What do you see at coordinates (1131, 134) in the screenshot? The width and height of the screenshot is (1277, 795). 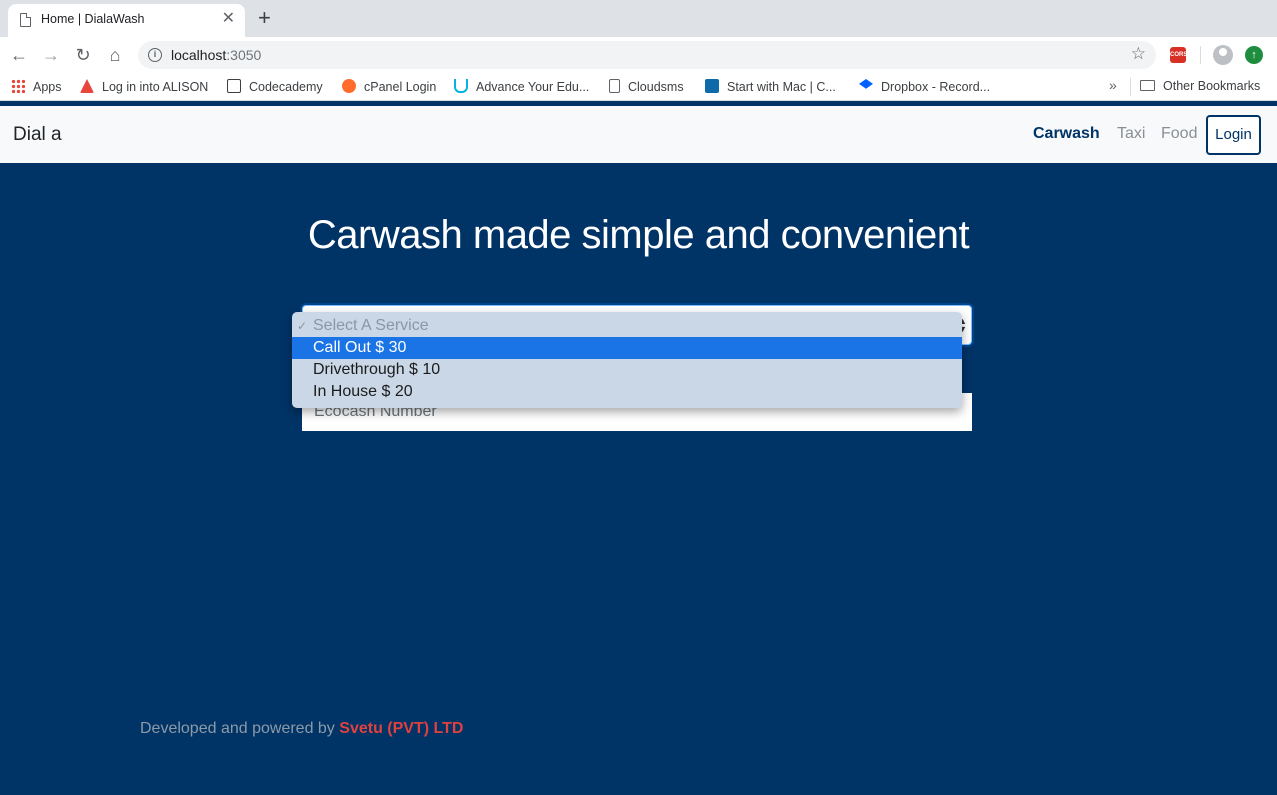 I see `nav-link-taxi: Taxi` at bounding box center [1131, 134].